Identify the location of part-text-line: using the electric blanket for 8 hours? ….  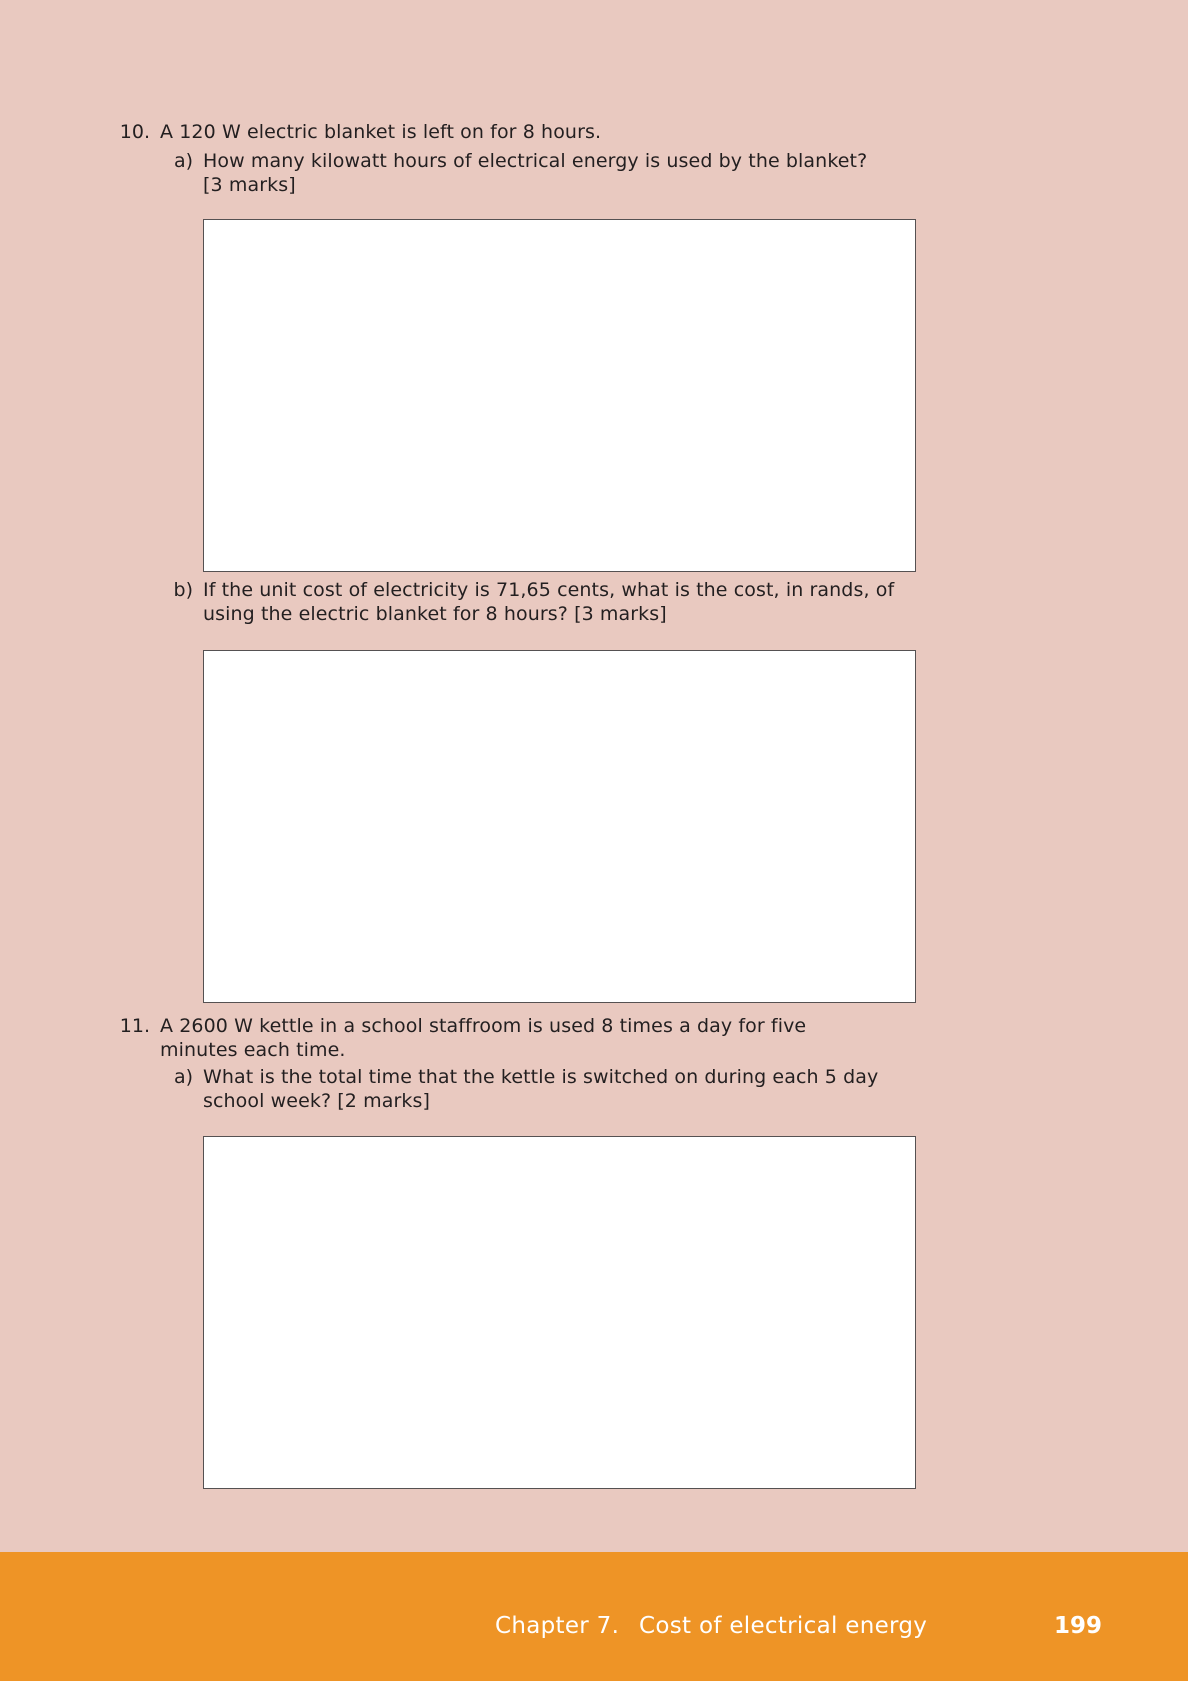
(435, 614).